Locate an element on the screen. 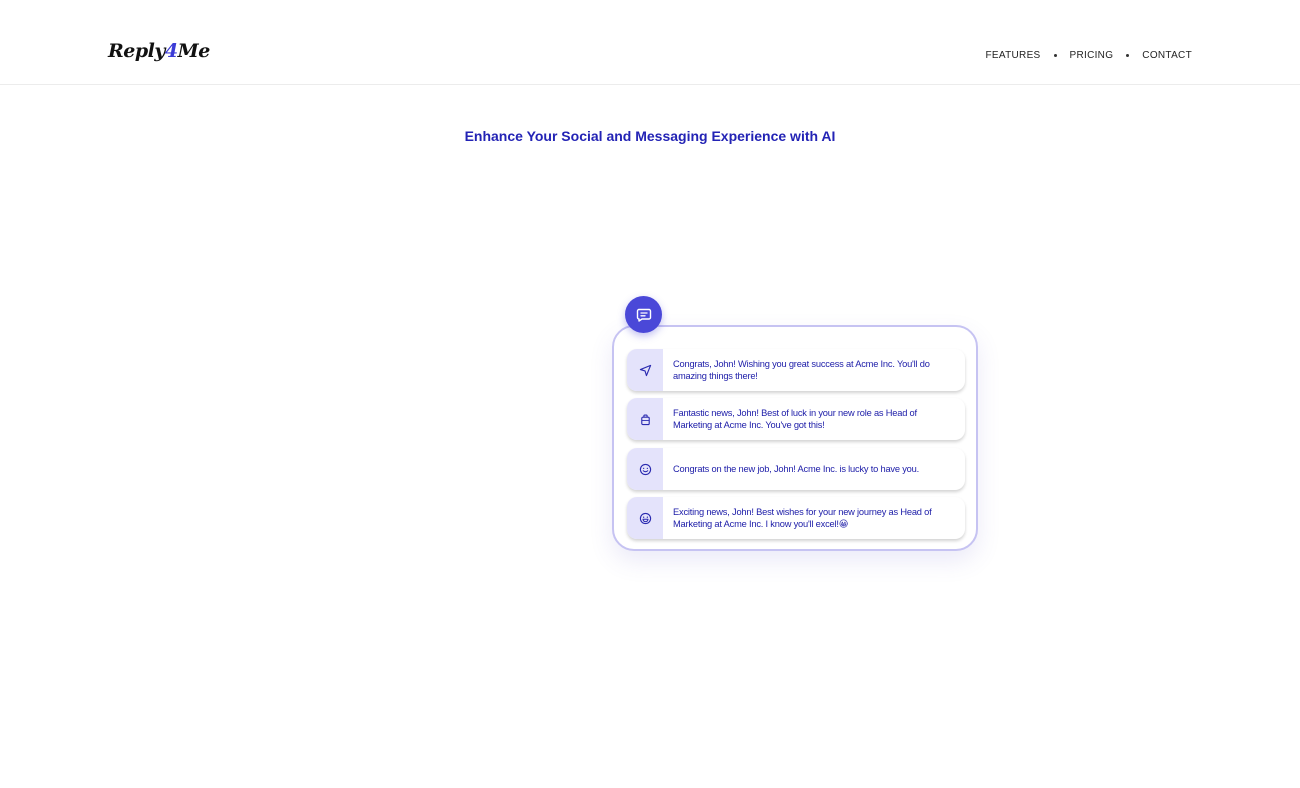 The height and width of the screenshot is (788, 1300). logo-text-four: 4 is located at coordinates (171, 51).